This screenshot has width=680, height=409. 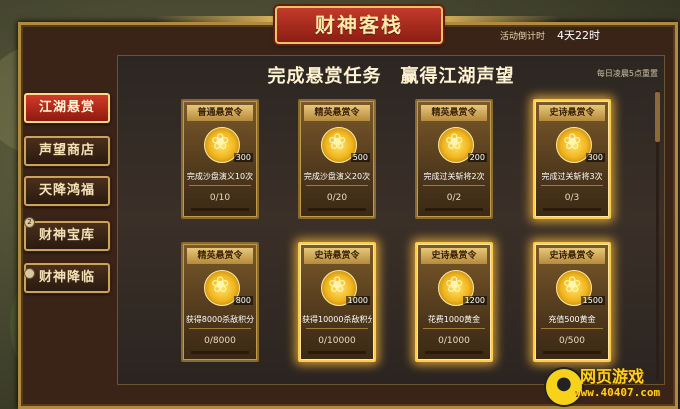 I want to click on task-description: 完成沙盘演义20次, so click(x=337, y=176).